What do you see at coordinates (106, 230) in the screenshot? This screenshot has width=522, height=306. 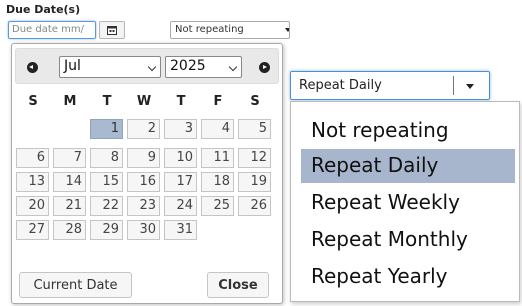 I see `calendar-day: 29` at bounding box center [106, 230].